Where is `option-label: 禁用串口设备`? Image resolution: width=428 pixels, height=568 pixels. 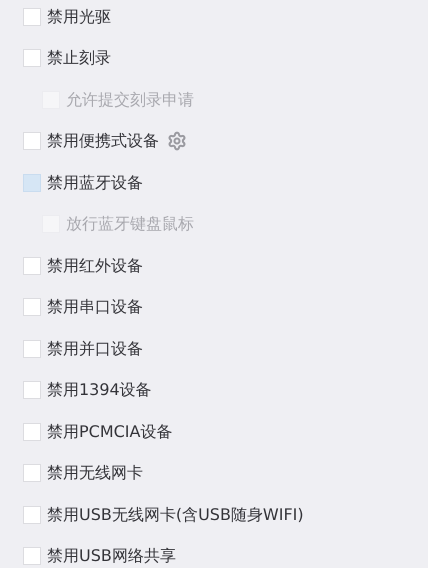 option-label: 禁用串口设备 is located at coordinates (95, 307).